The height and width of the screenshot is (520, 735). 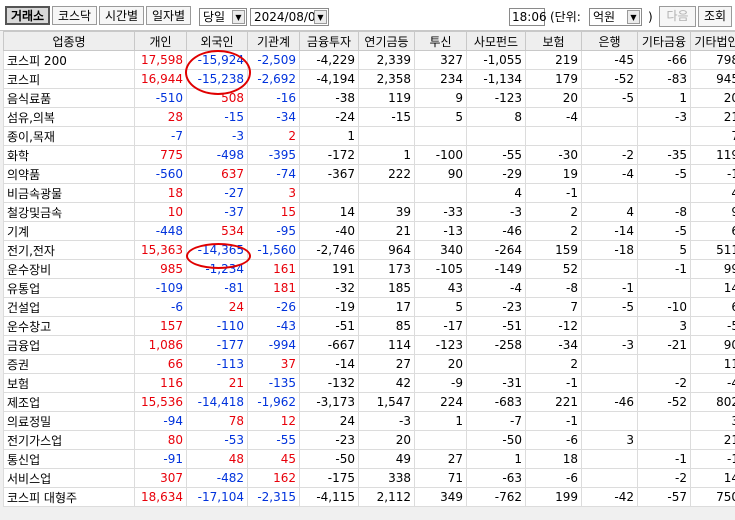 What do you see at coordinates (712, 212) in the screenshot?
I see `other-corporate-cell: 9` at bounding box center [712, 212].